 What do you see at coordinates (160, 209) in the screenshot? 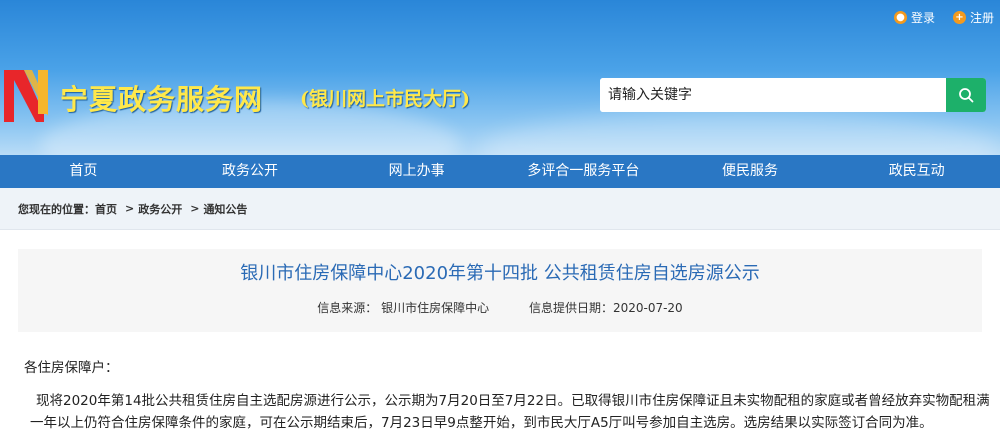
I see `breadcrumb-government-affairs: 政务公开` at bounding box center [160, 209].